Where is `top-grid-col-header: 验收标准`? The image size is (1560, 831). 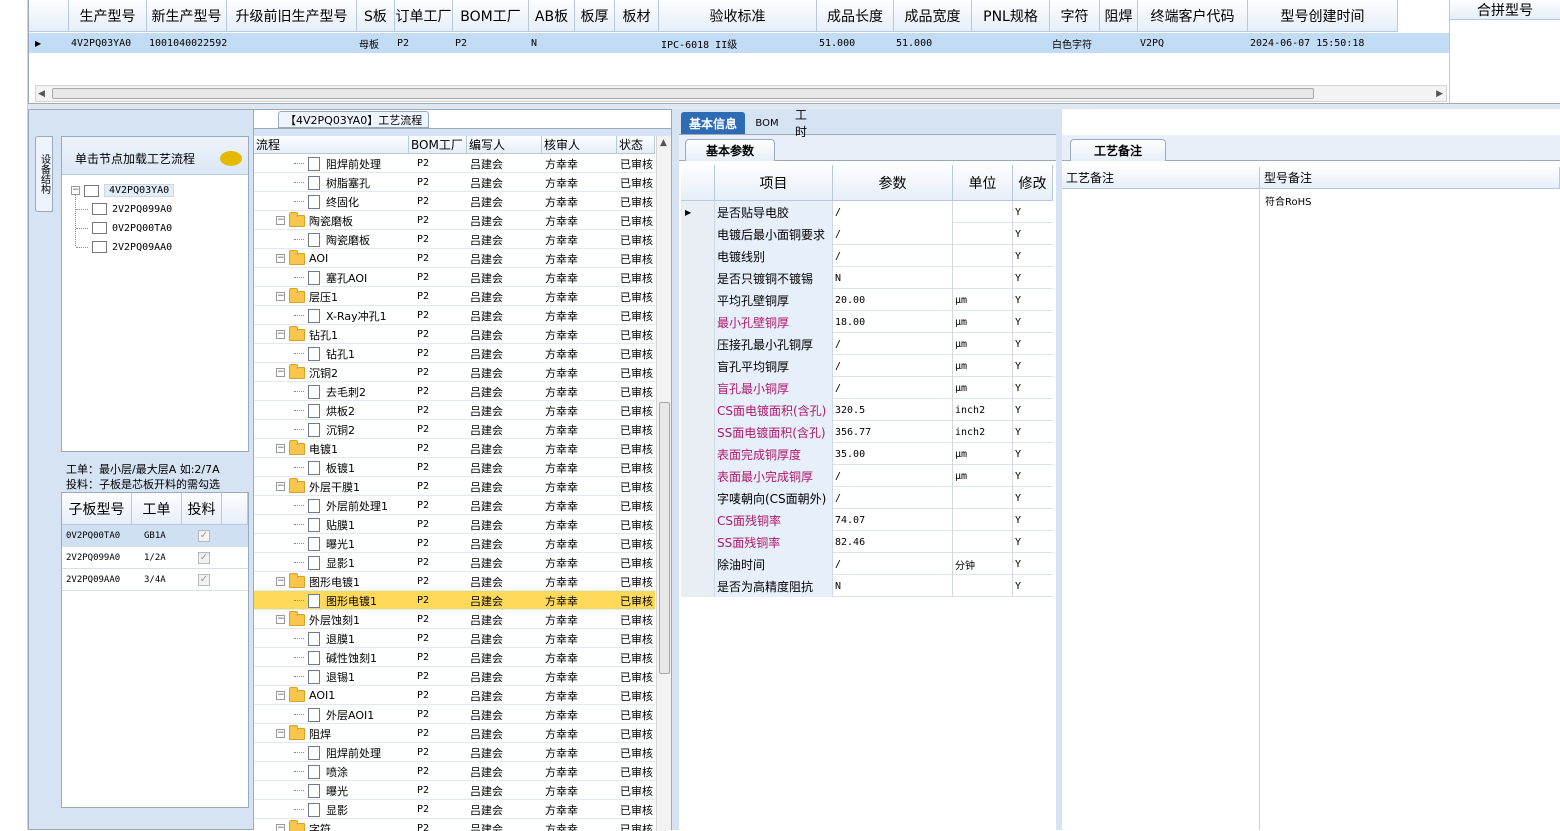
top-grid-col-header: 验收标准 is located at coordinates (738, 16).